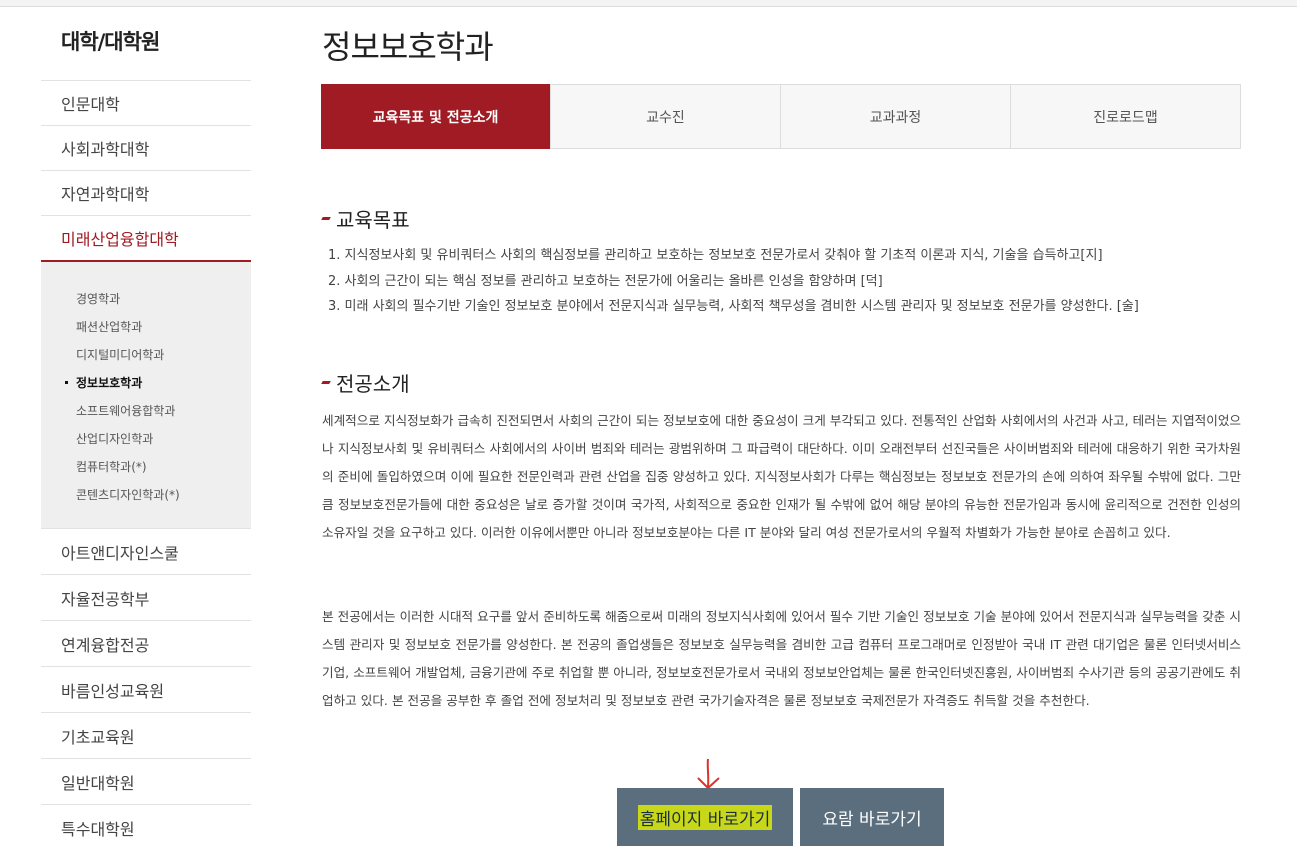 The image size is (1297, 855). What do you see at coordinates (1125, 116) in the screenshot?
I see `tab-career-roadmap: 진로로드맵` at bounding box center [1125, 116].